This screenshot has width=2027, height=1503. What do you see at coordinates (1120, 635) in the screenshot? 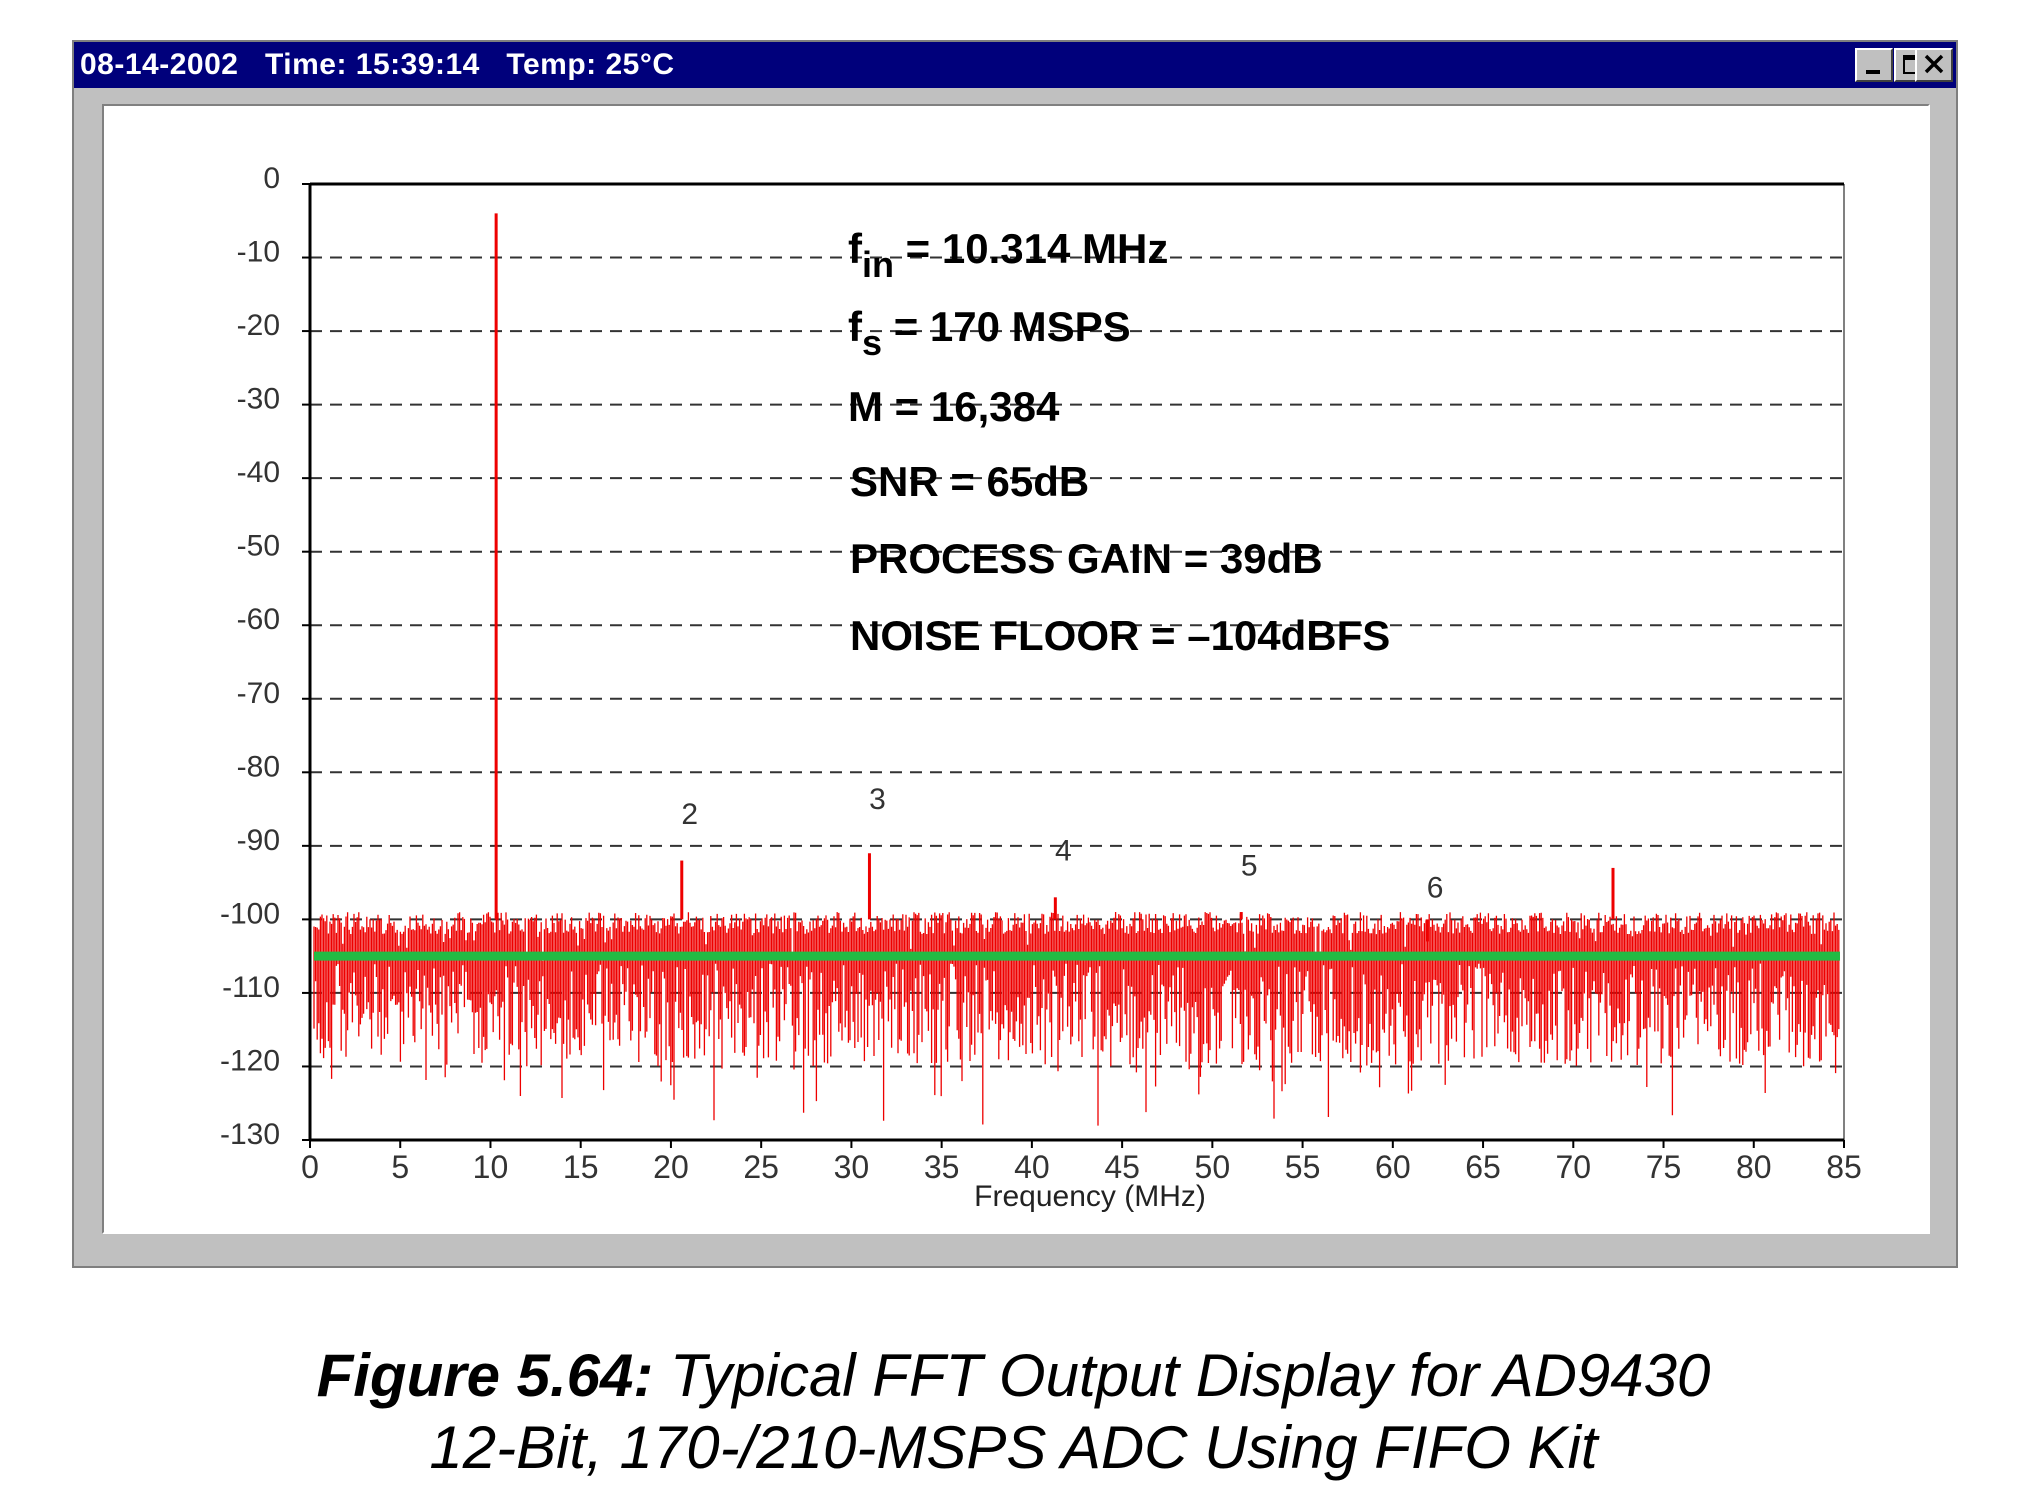
I see `annotation-noise-floor: NOISE FLOOR = –104dBFS` at bounding box center [1120, 635].